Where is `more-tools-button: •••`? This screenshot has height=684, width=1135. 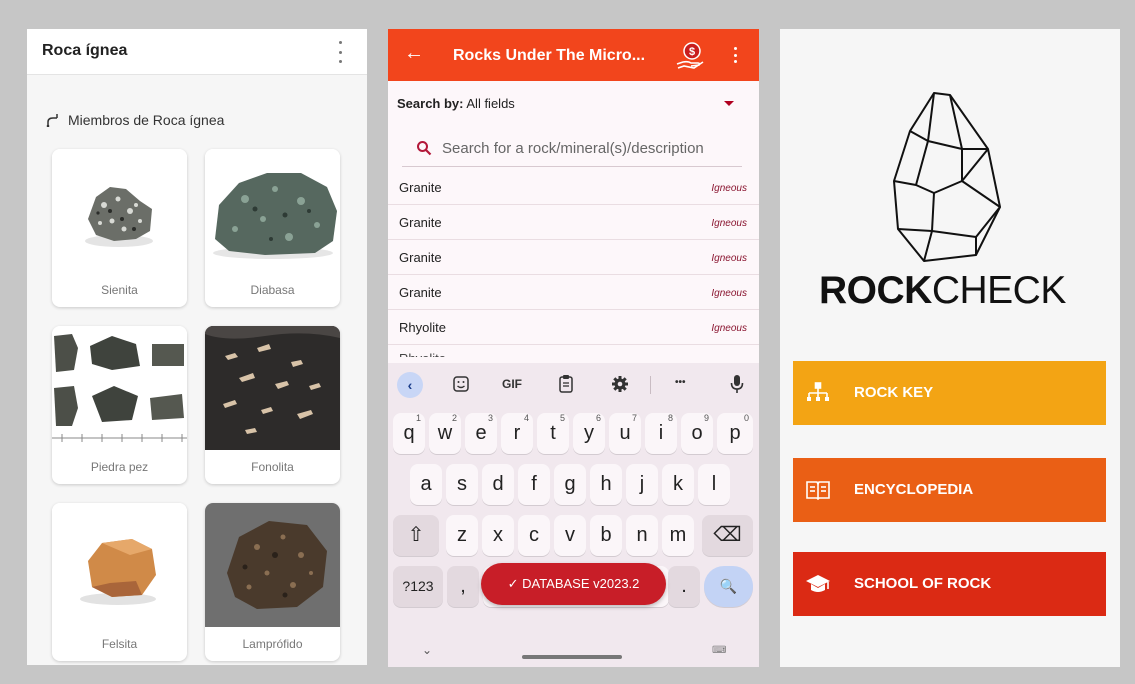
more-tools-button: ••• is located at coordinates (680, 382).